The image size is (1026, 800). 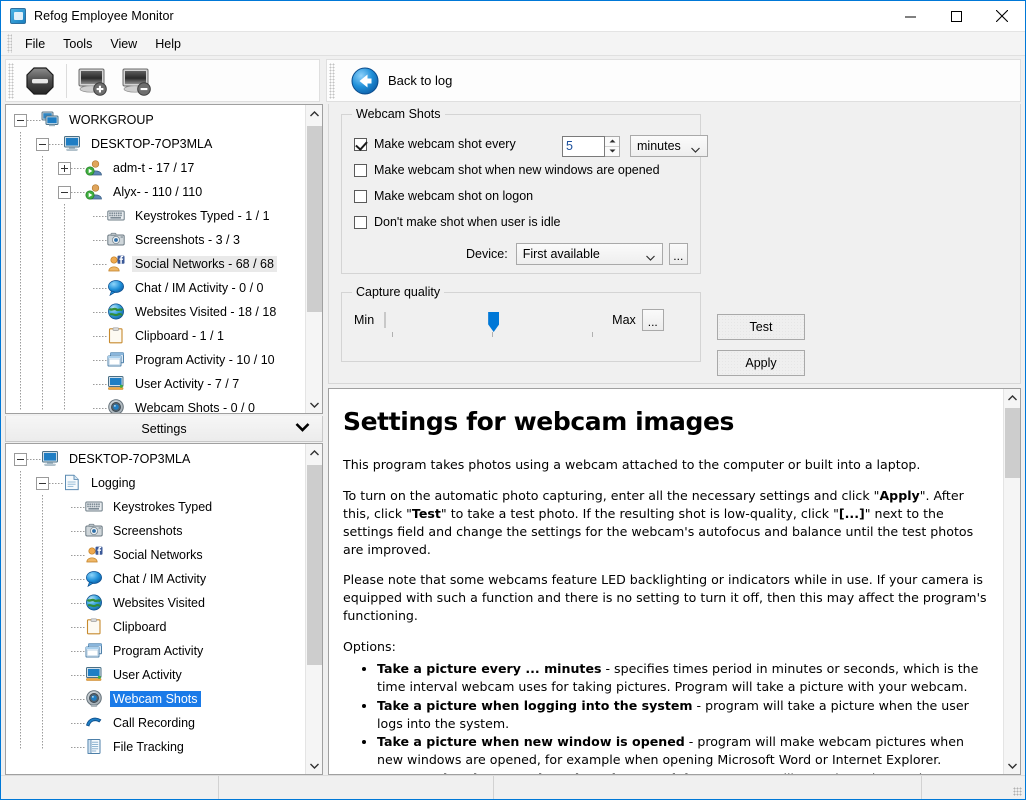 What do you see at coordinates (956, 16) in the screenshot?
I see `maximize-button` at bounding box center [956, 16].